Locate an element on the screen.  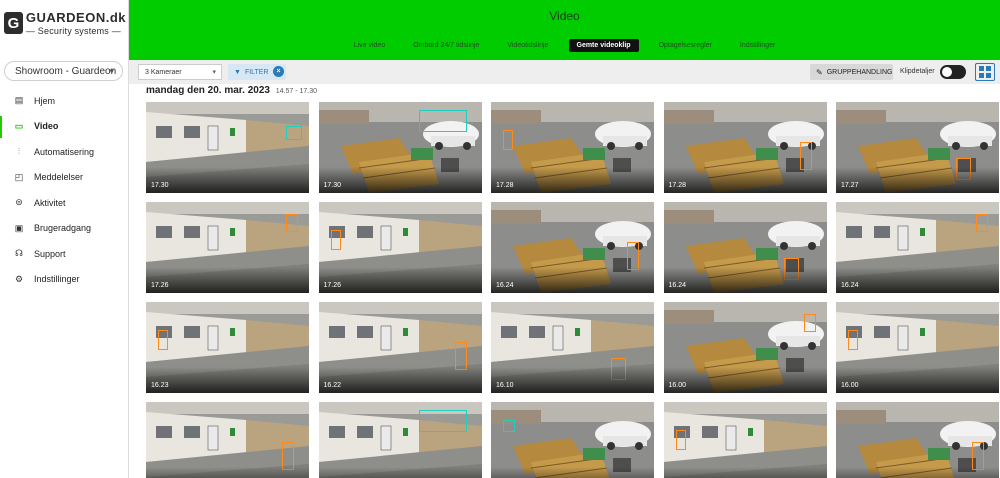
filter-icon: ▼ is located at coordinates (237, 72).